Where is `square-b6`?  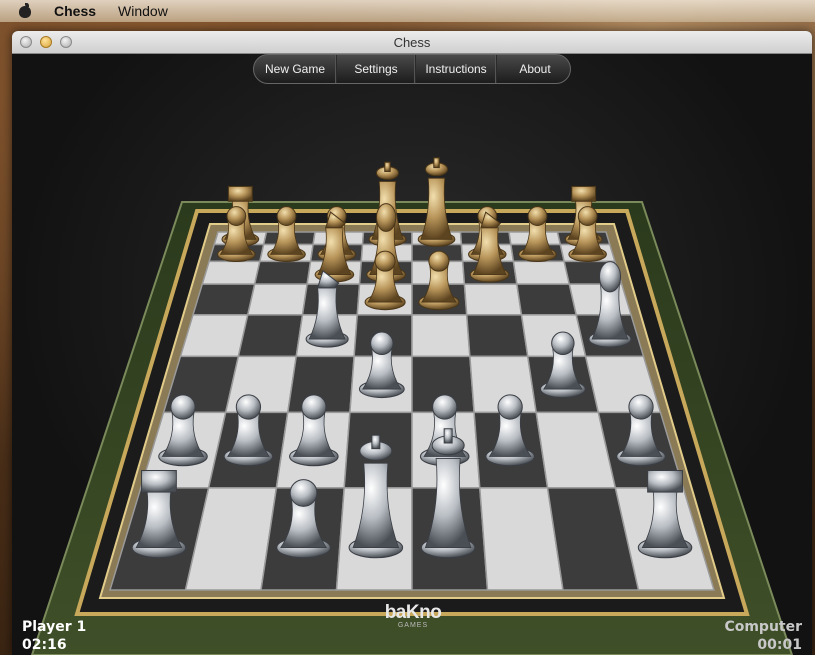
square-b6 is located at coordinates (282, 272).